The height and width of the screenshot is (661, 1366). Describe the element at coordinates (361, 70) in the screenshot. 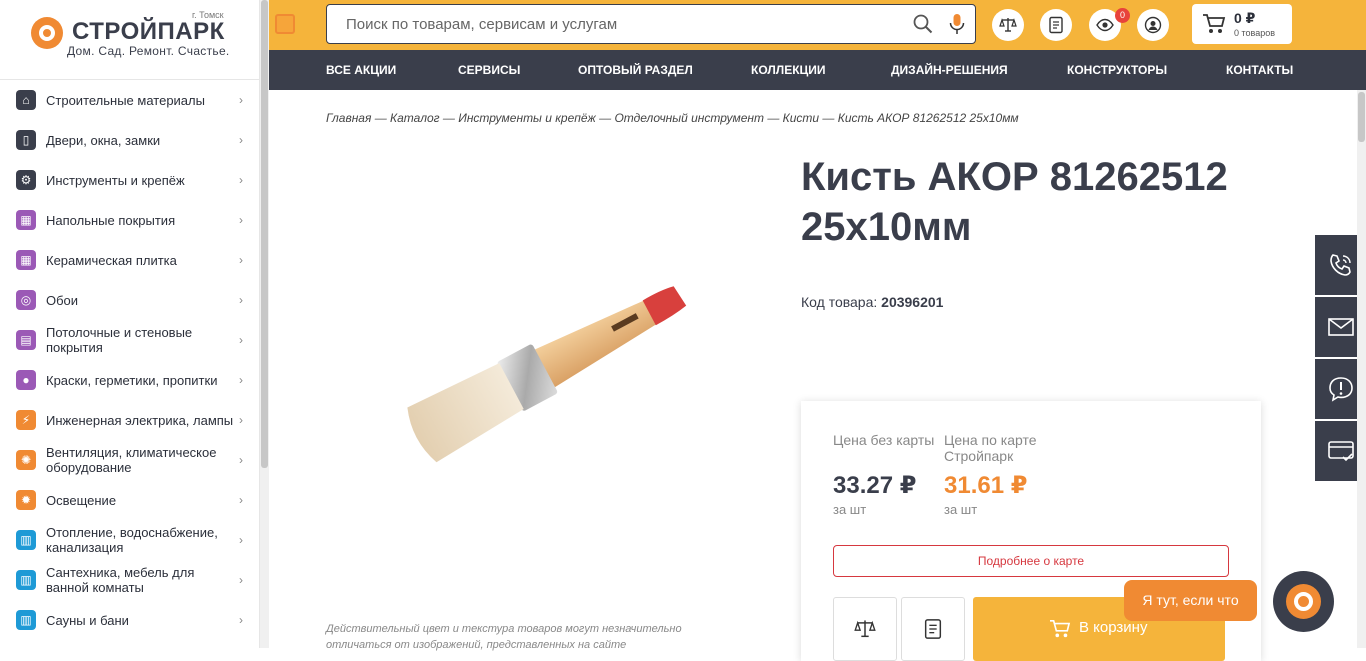

I see `nav-item-promotions: ВСЕ АКЦИИ` at that location.